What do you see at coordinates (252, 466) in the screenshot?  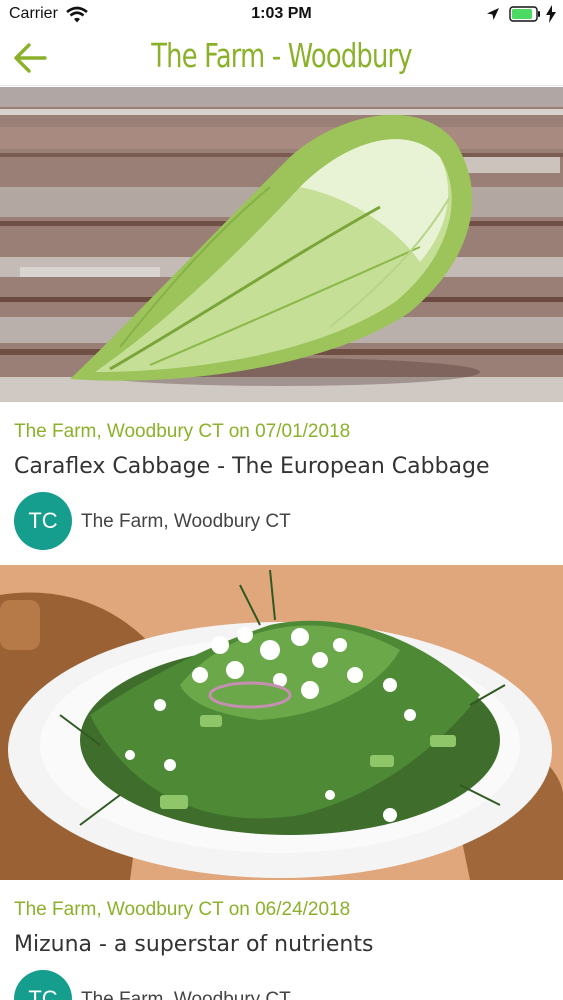 I see `post-title: Caraflex Cabbage - The European Cabbage` at bounding box center [252, 466].